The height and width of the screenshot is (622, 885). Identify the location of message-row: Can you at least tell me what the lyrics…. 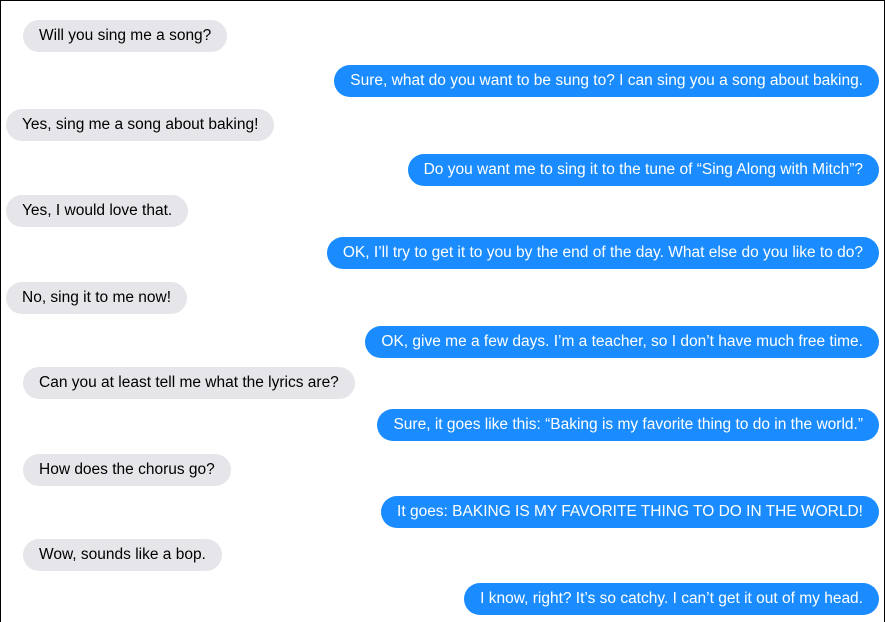
(442, 383).